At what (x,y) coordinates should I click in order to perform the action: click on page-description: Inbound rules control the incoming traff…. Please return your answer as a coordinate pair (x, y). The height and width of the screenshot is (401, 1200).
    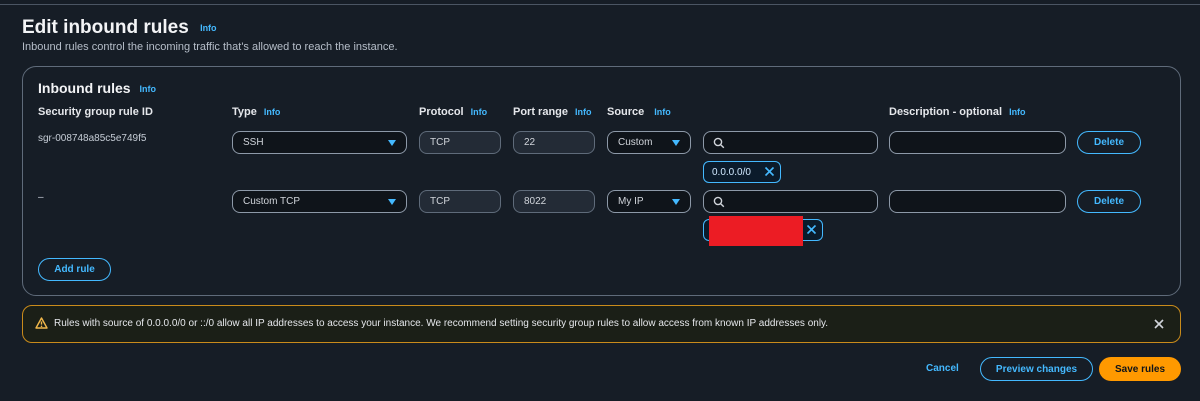
    Looking at the image, I should click on (210, 47).